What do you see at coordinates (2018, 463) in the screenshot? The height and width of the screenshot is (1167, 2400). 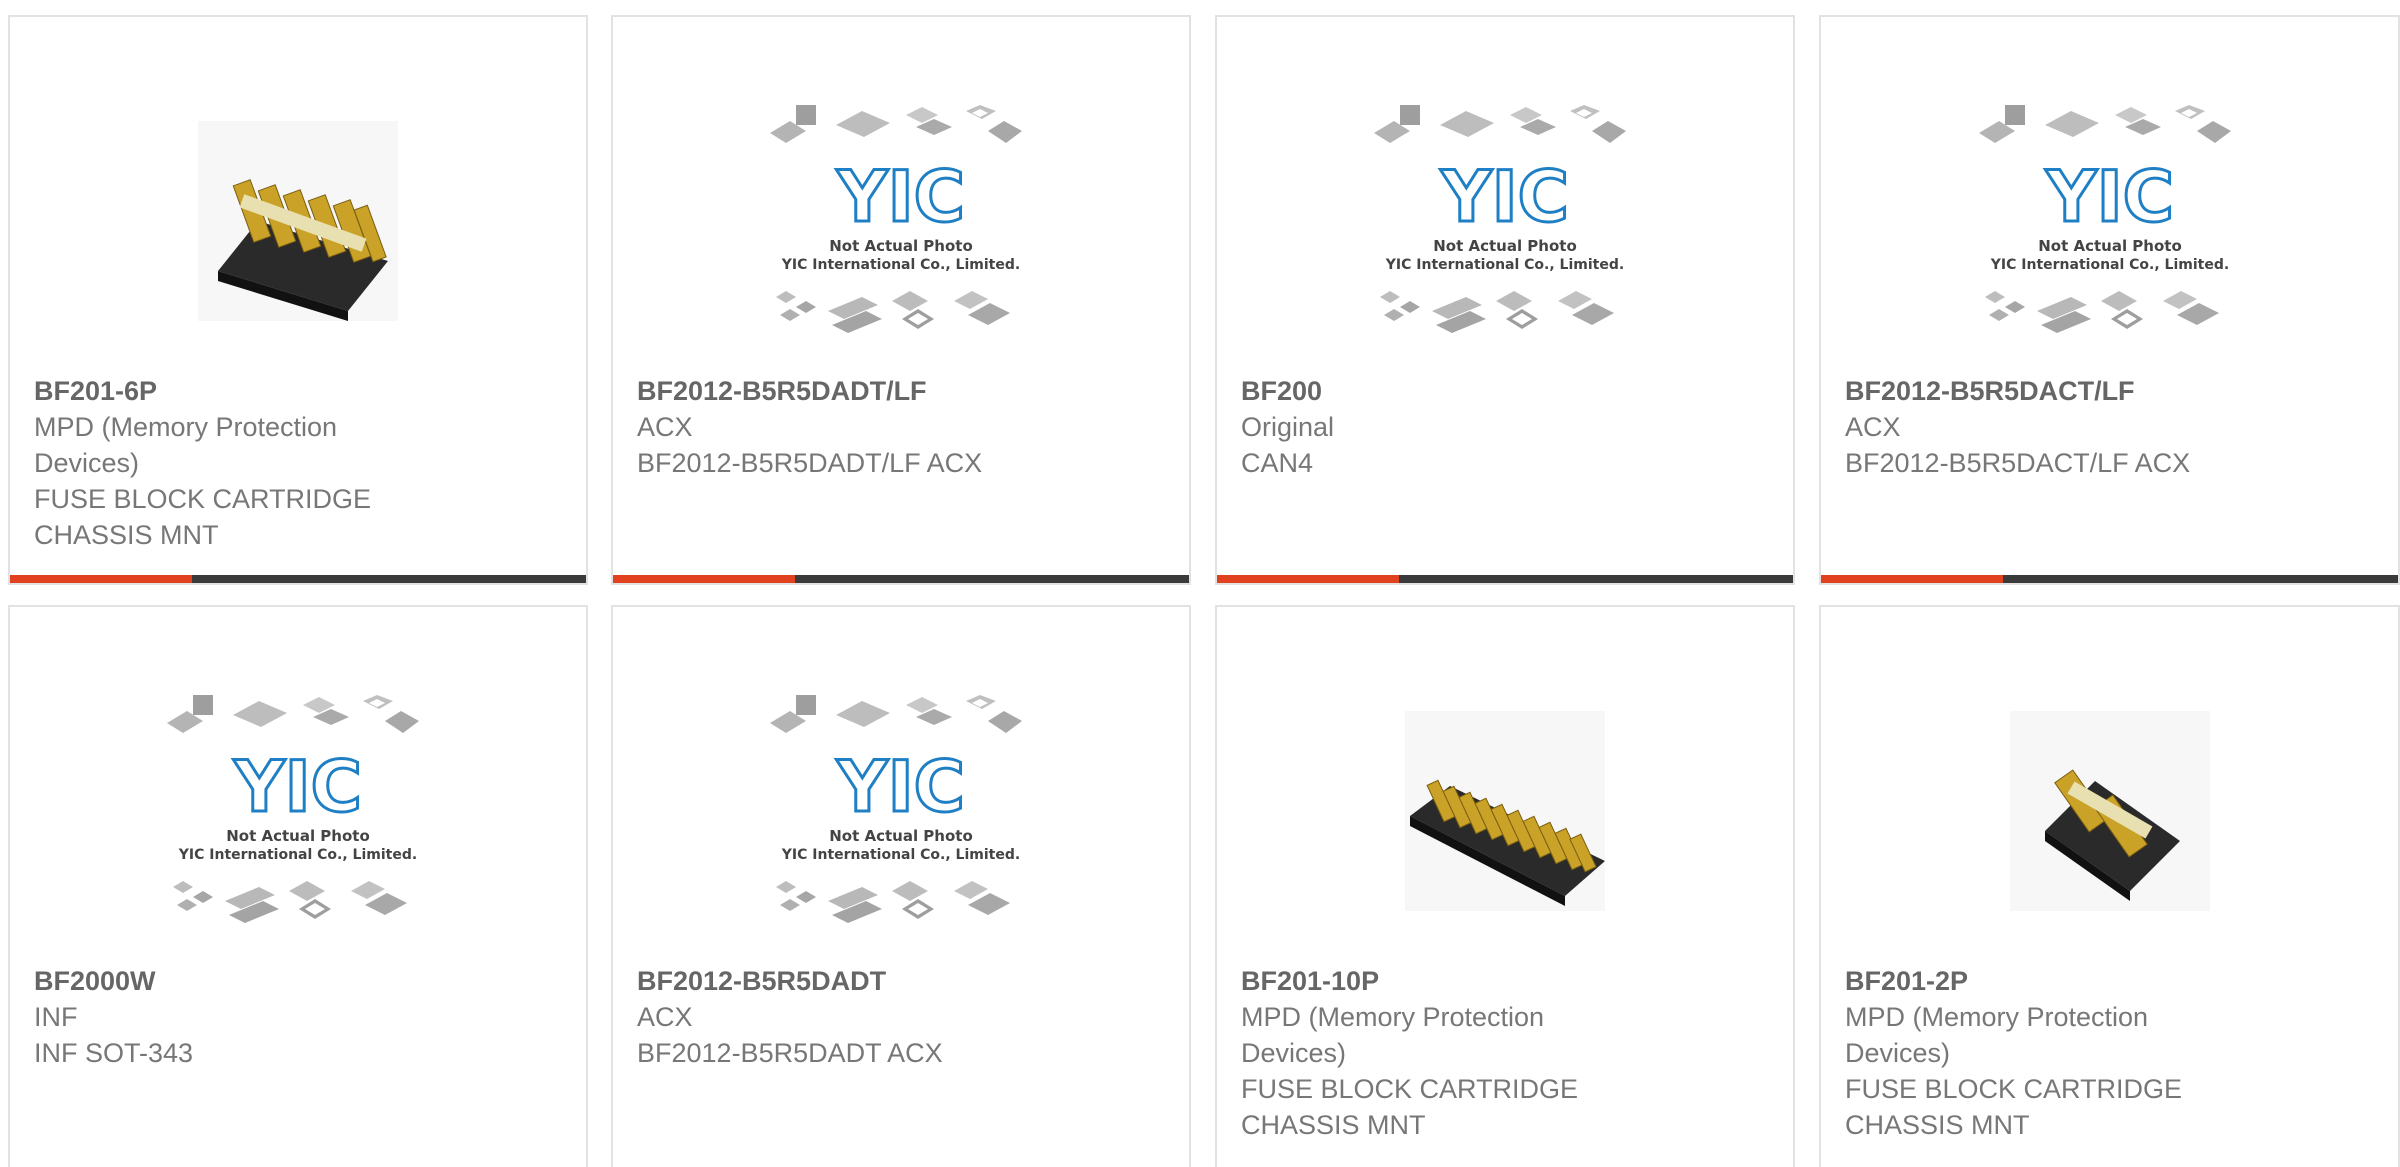 I see `product-detail: BF2012-B5R5DACT/LF ACX` at bounding box center [2018, 463].